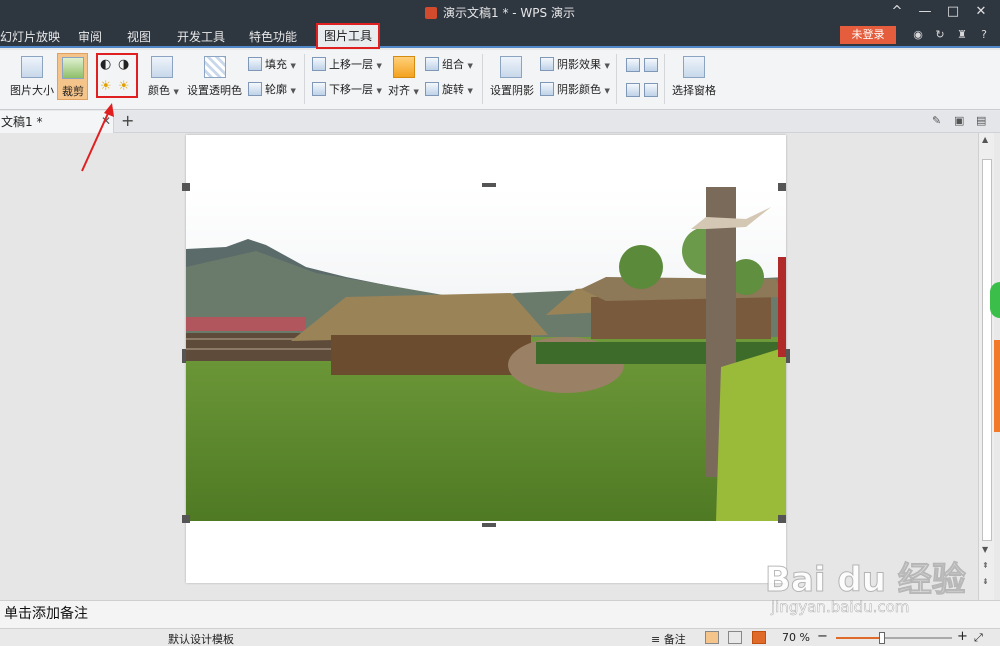  Describe the element at coordinates (348, 36) in the screenshot. I see `tab-picture-tools: 图片工具` at that location.